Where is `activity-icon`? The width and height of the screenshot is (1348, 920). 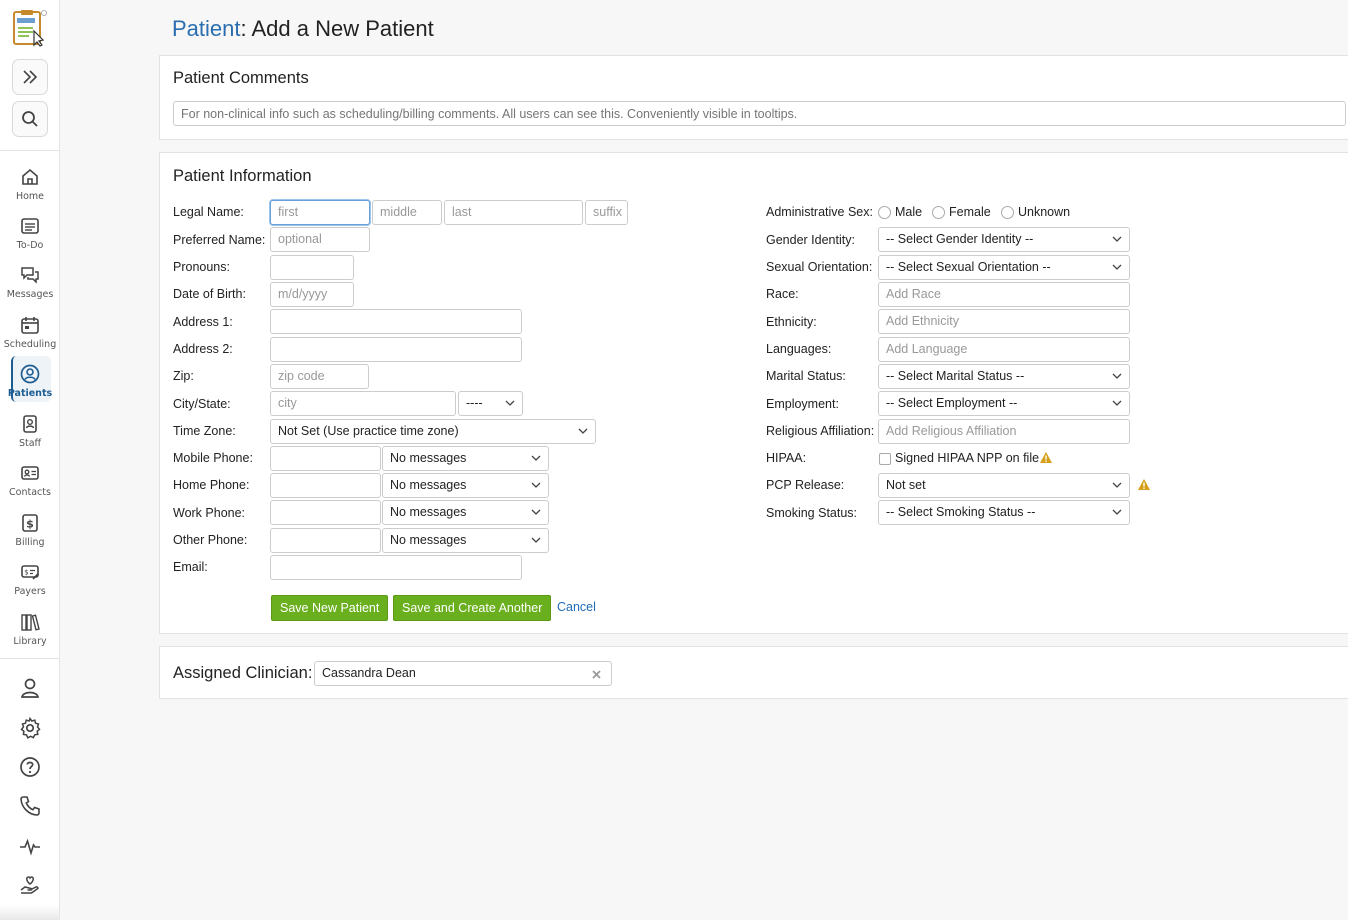 activity-icon is located at coordinates (30, 846).